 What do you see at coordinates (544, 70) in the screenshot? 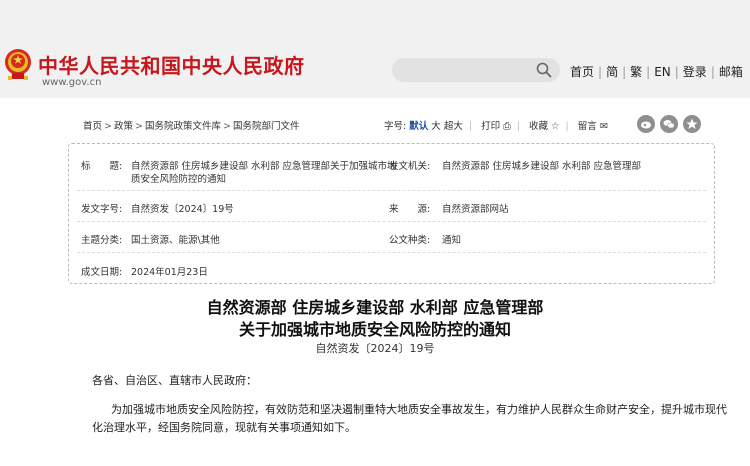
I see `search-icon` at bounding box center [544, 70].